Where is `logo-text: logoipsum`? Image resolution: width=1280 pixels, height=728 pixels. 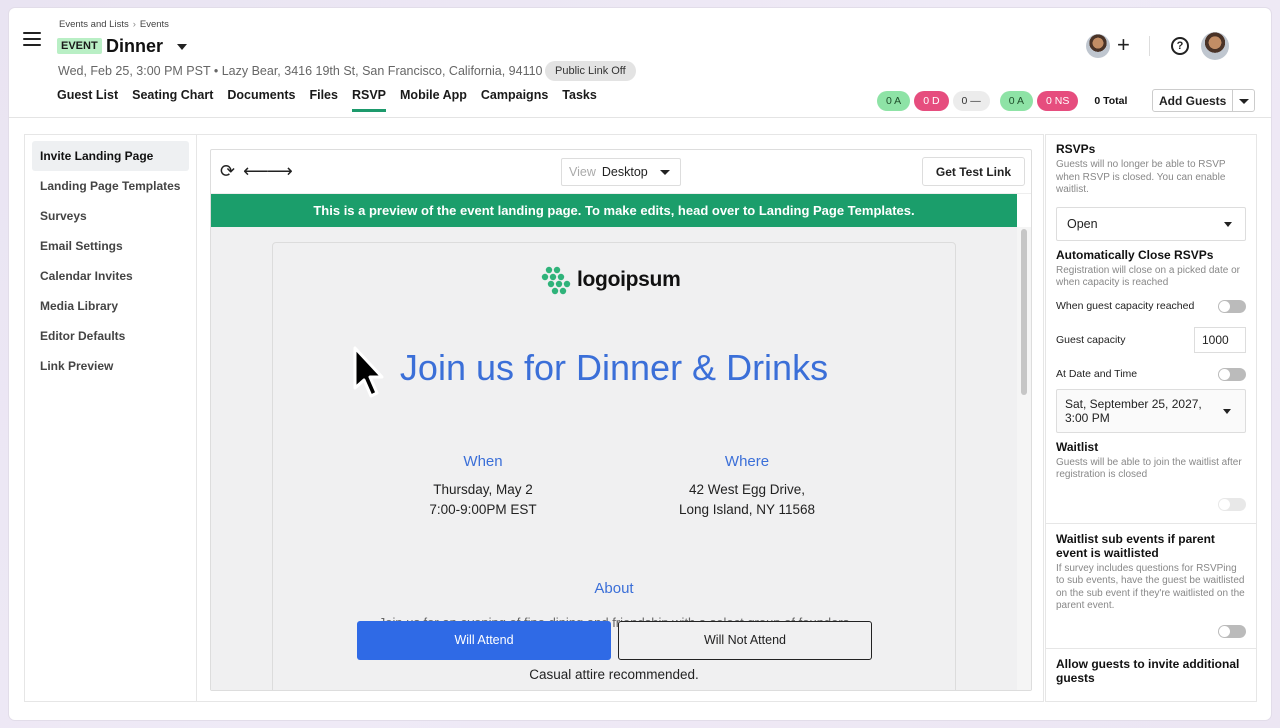
logo-text: logoipsum is located at coordinates (629, 279).